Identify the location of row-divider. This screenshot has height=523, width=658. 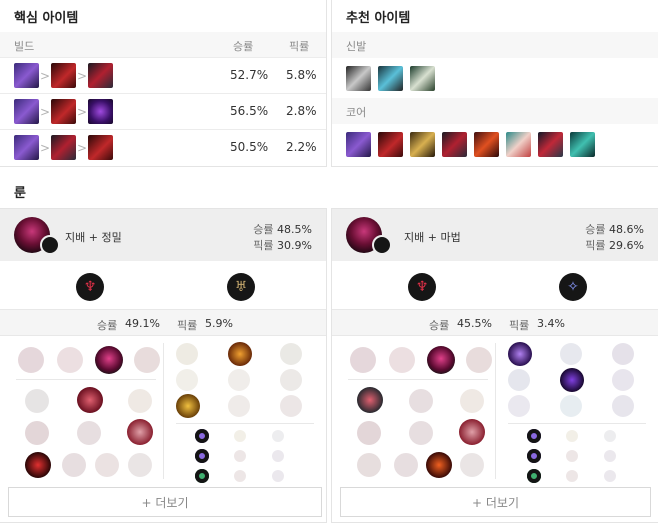
(86, 379).